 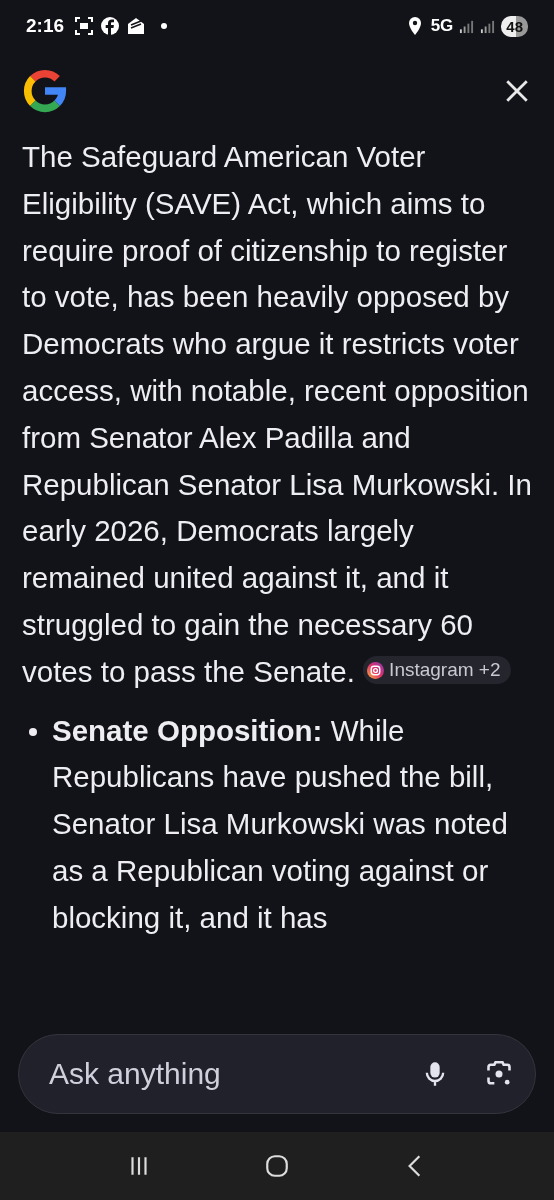 I want to click on search-bar: Ask anything, so click(x=277, y=1074).